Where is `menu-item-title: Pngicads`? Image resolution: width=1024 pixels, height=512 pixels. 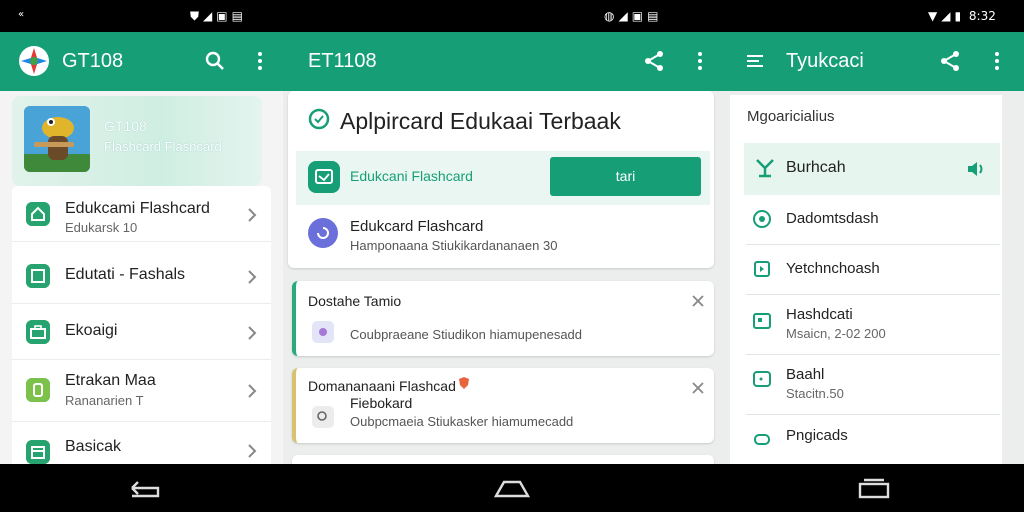
menu-item-title: Pngicads is located at coordinates (817, 435).